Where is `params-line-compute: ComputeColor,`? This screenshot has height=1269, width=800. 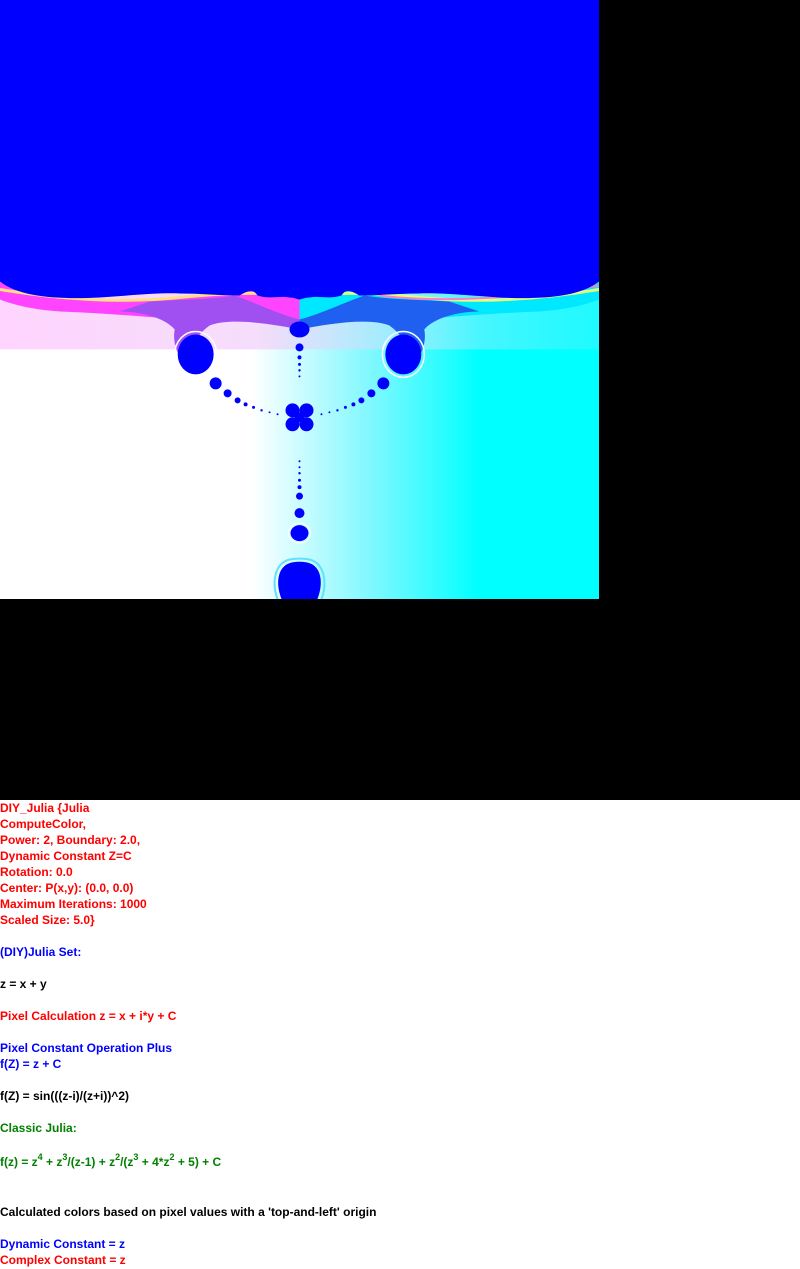
params-line-compute: ComputeColor, is located at coordinates (43, 824).